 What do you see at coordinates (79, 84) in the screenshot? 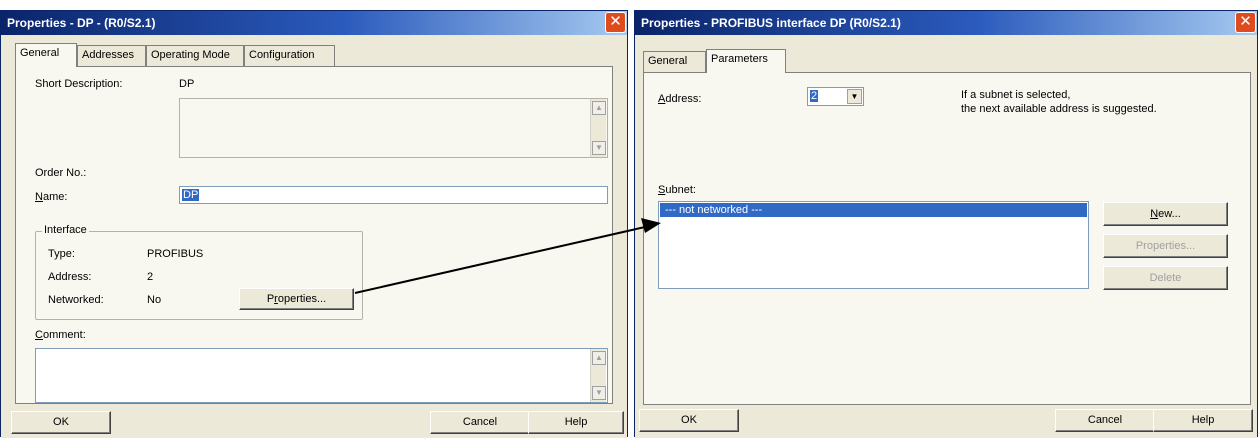
I see `short-description-label: Short Description:` at bounding box center [79, 84].